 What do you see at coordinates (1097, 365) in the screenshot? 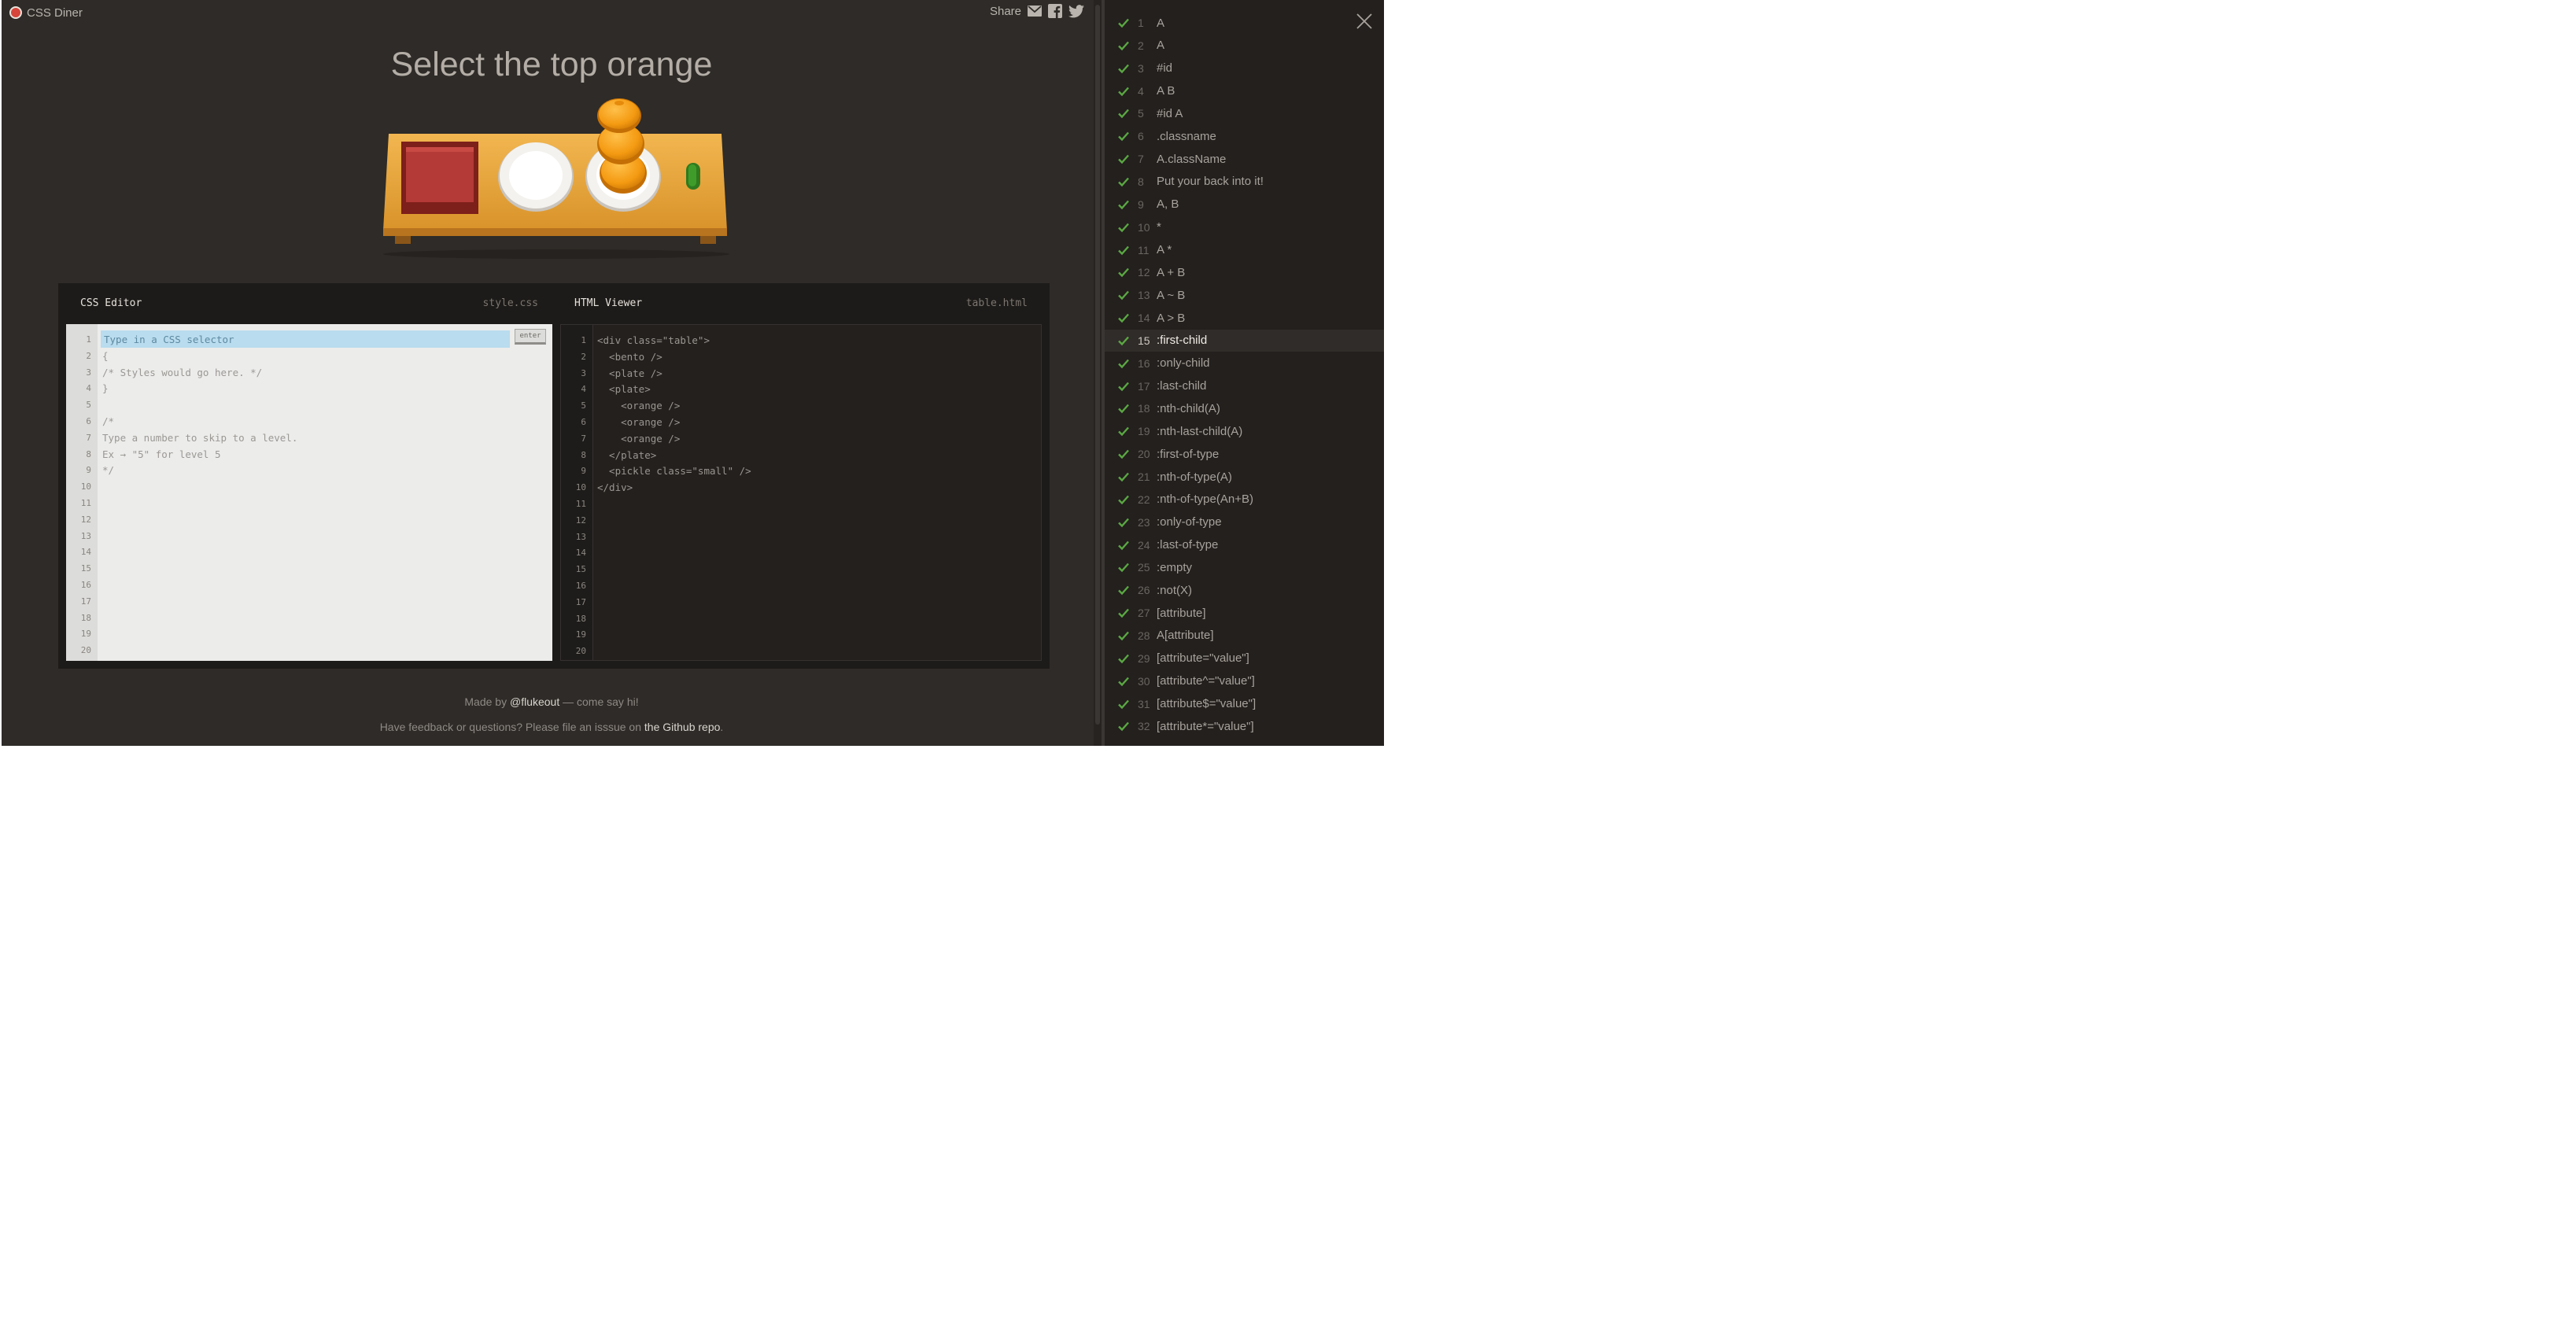
I see `scrollbar-thumb` at bounding box center [1097, 365].